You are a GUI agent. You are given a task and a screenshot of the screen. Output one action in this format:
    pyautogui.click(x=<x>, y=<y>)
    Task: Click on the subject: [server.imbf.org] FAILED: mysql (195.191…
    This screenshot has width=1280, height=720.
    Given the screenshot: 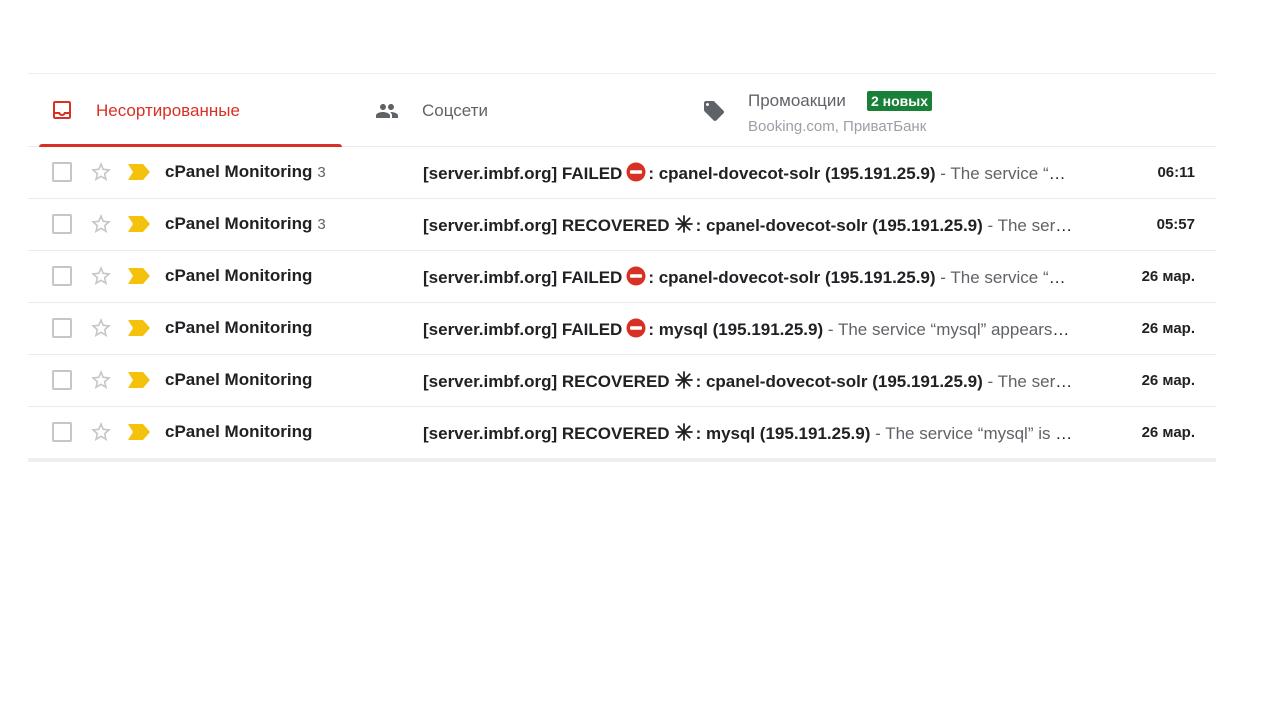 What is the action you would take?
    pyautogui.click(x=623, y=328)
    